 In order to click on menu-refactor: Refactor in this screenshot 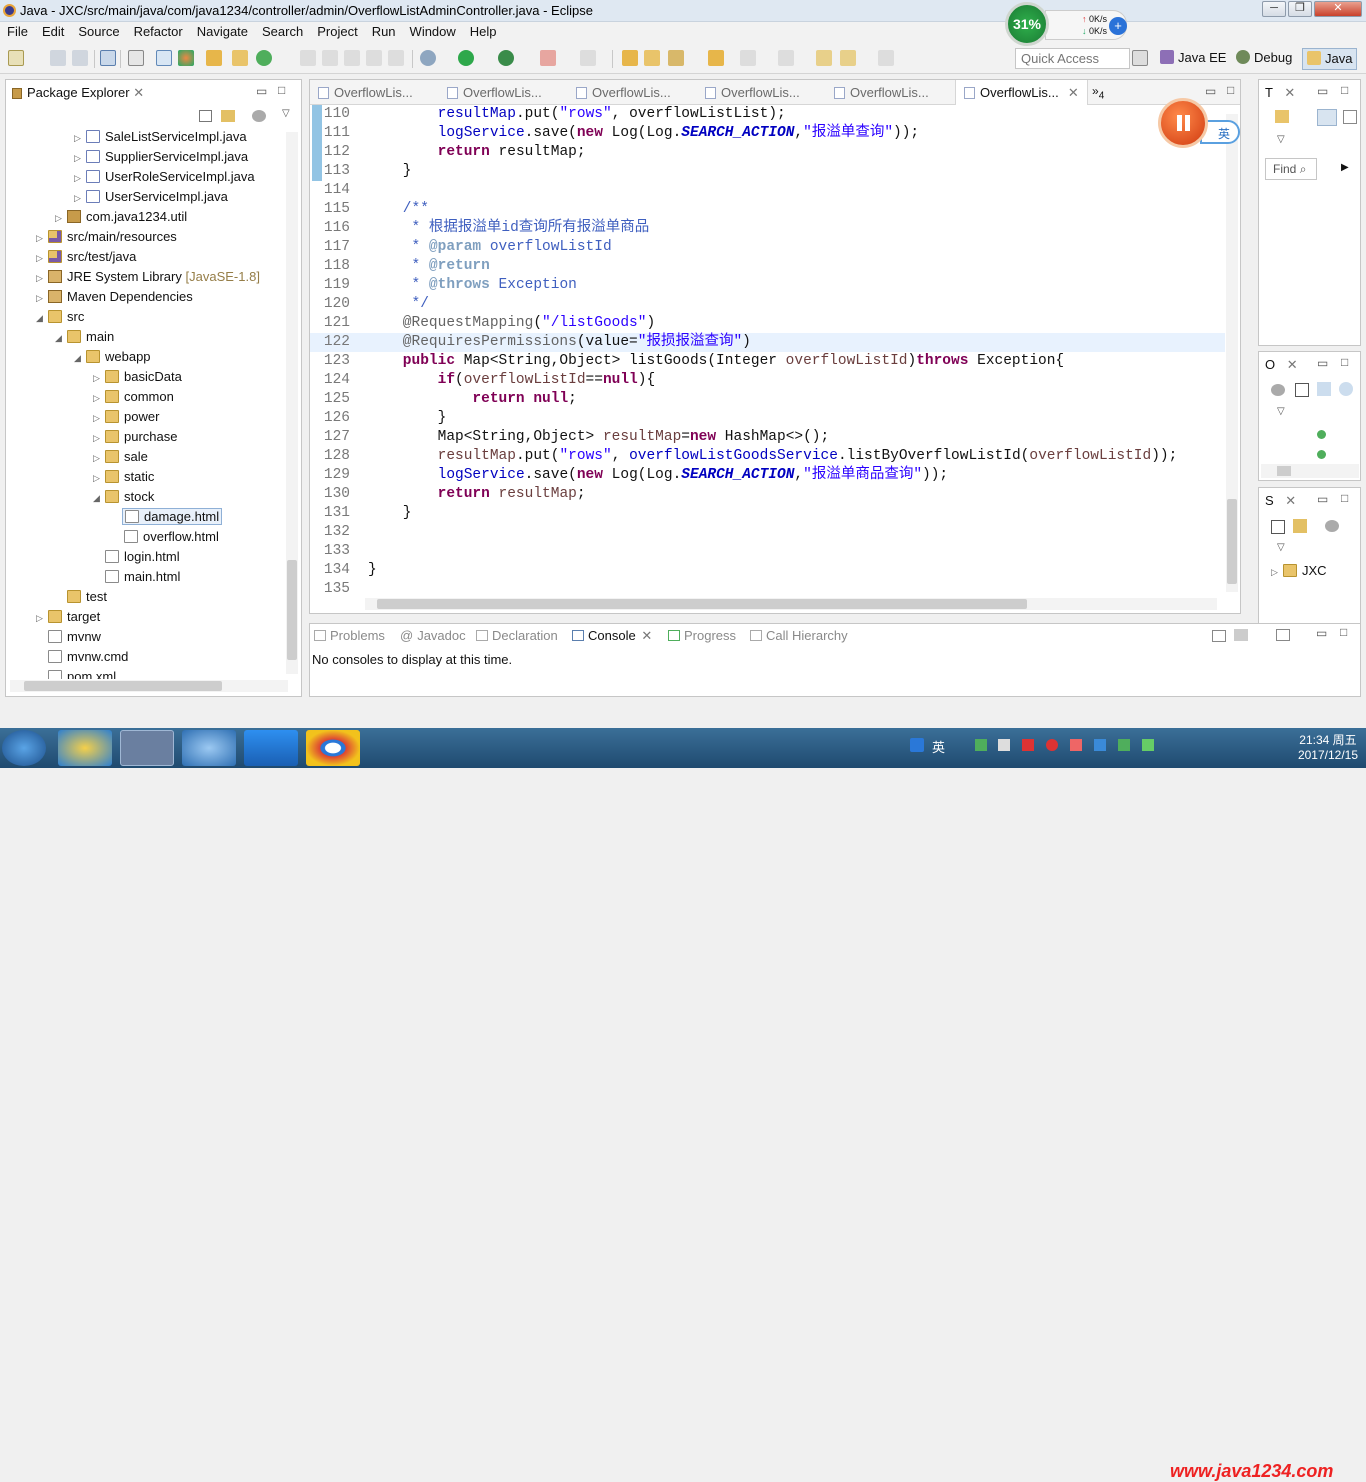, I will do `click(158, 30)`.